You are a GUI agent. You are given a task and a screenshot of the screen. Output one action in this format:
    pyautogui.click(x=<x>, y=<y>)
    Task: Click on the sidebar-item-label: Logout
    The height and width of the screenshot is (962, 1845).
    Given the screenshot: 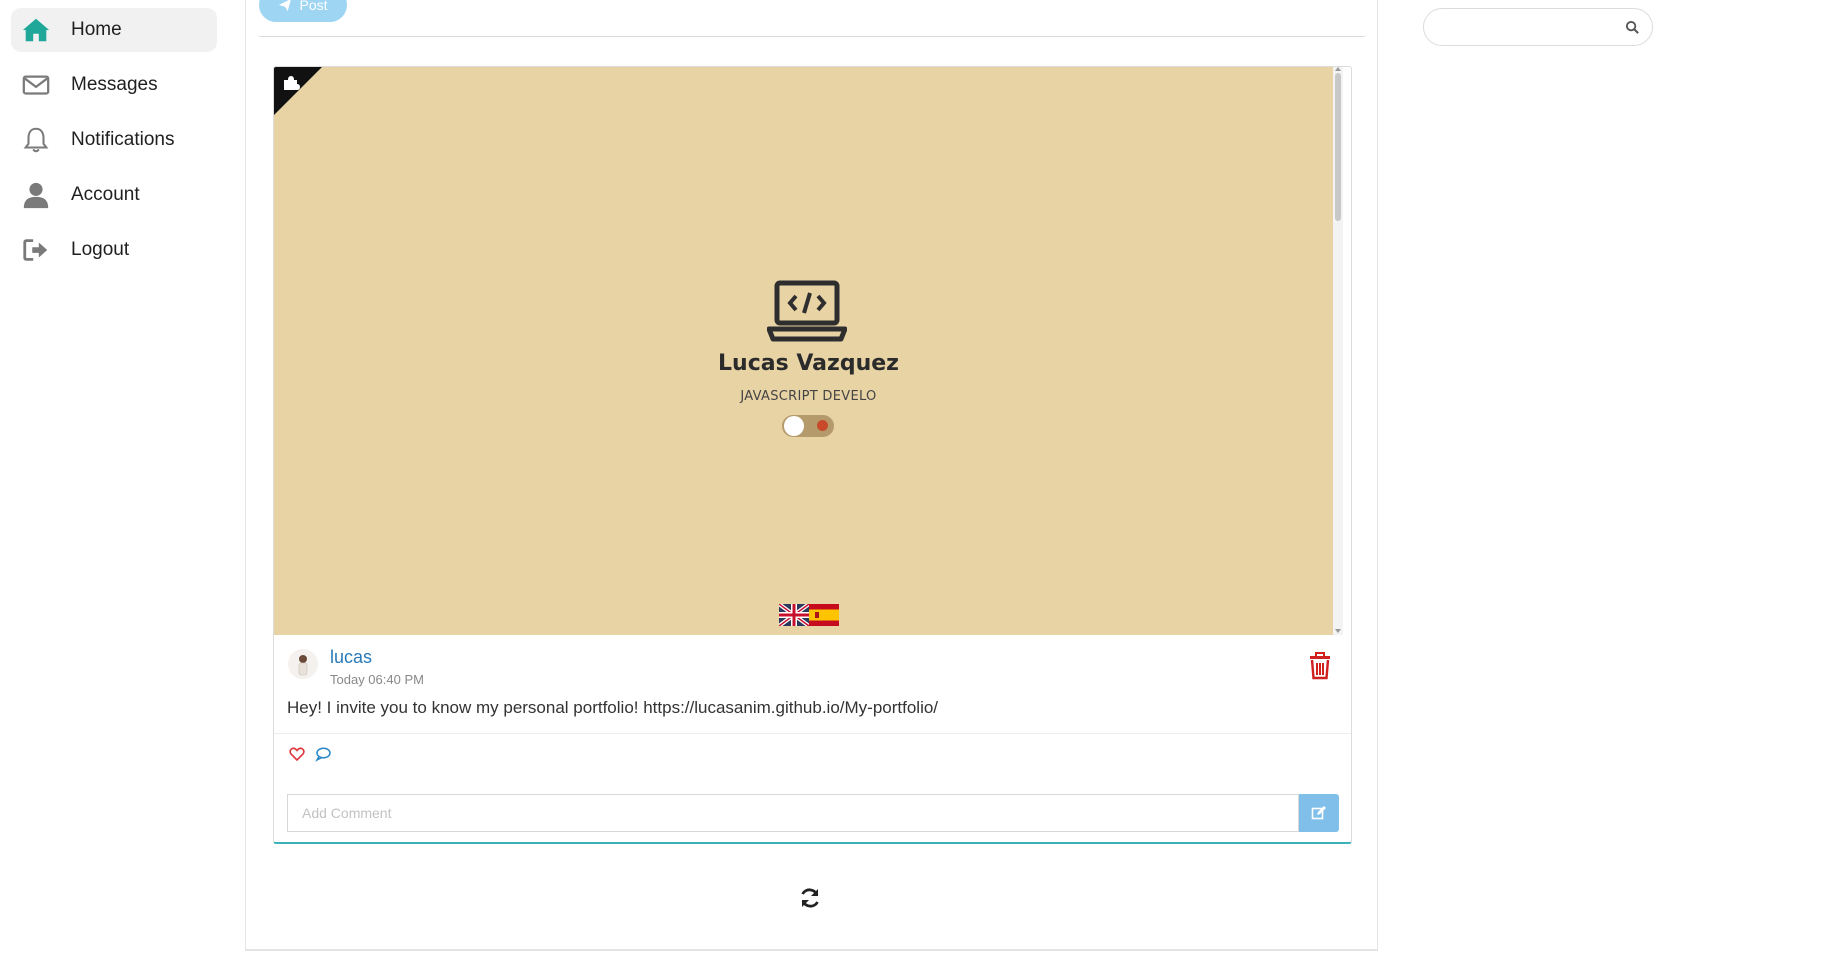 What is the action you would take?
    pyautogui.click(x=100, y=249)
    